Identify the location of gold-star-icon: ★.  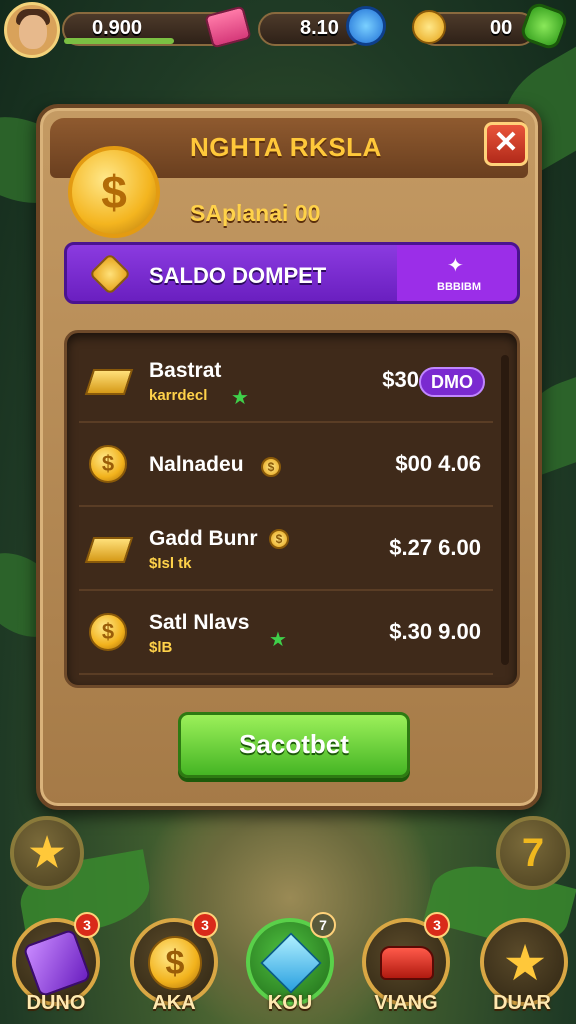
(525, 963).